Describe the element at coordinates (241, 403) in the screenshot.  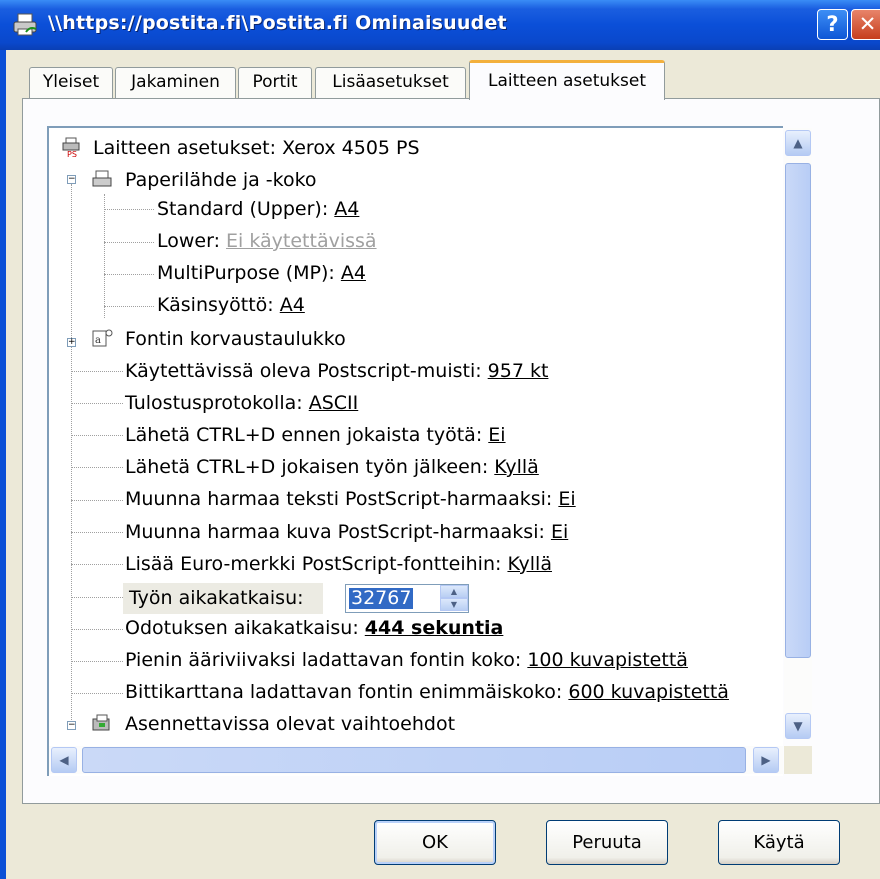
I see `setting-output-protocol: Tulostusprotokolla: ASCII` at that location.